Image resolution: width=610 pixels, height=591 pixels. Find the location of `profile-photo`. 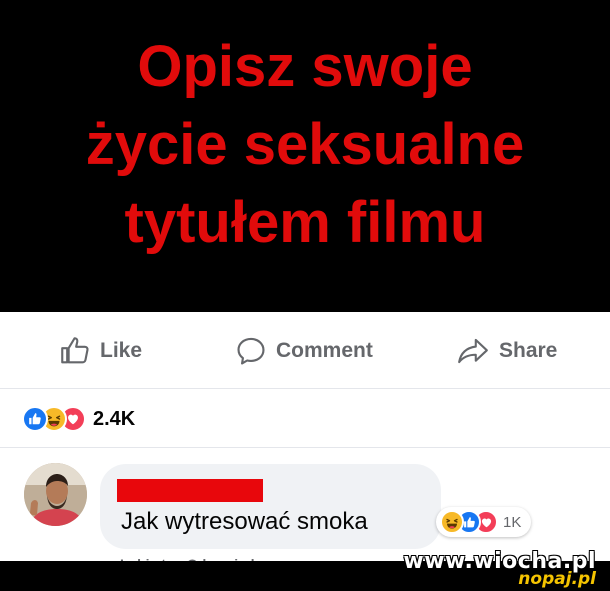

profile-photo is located at coordinates (55, 494).